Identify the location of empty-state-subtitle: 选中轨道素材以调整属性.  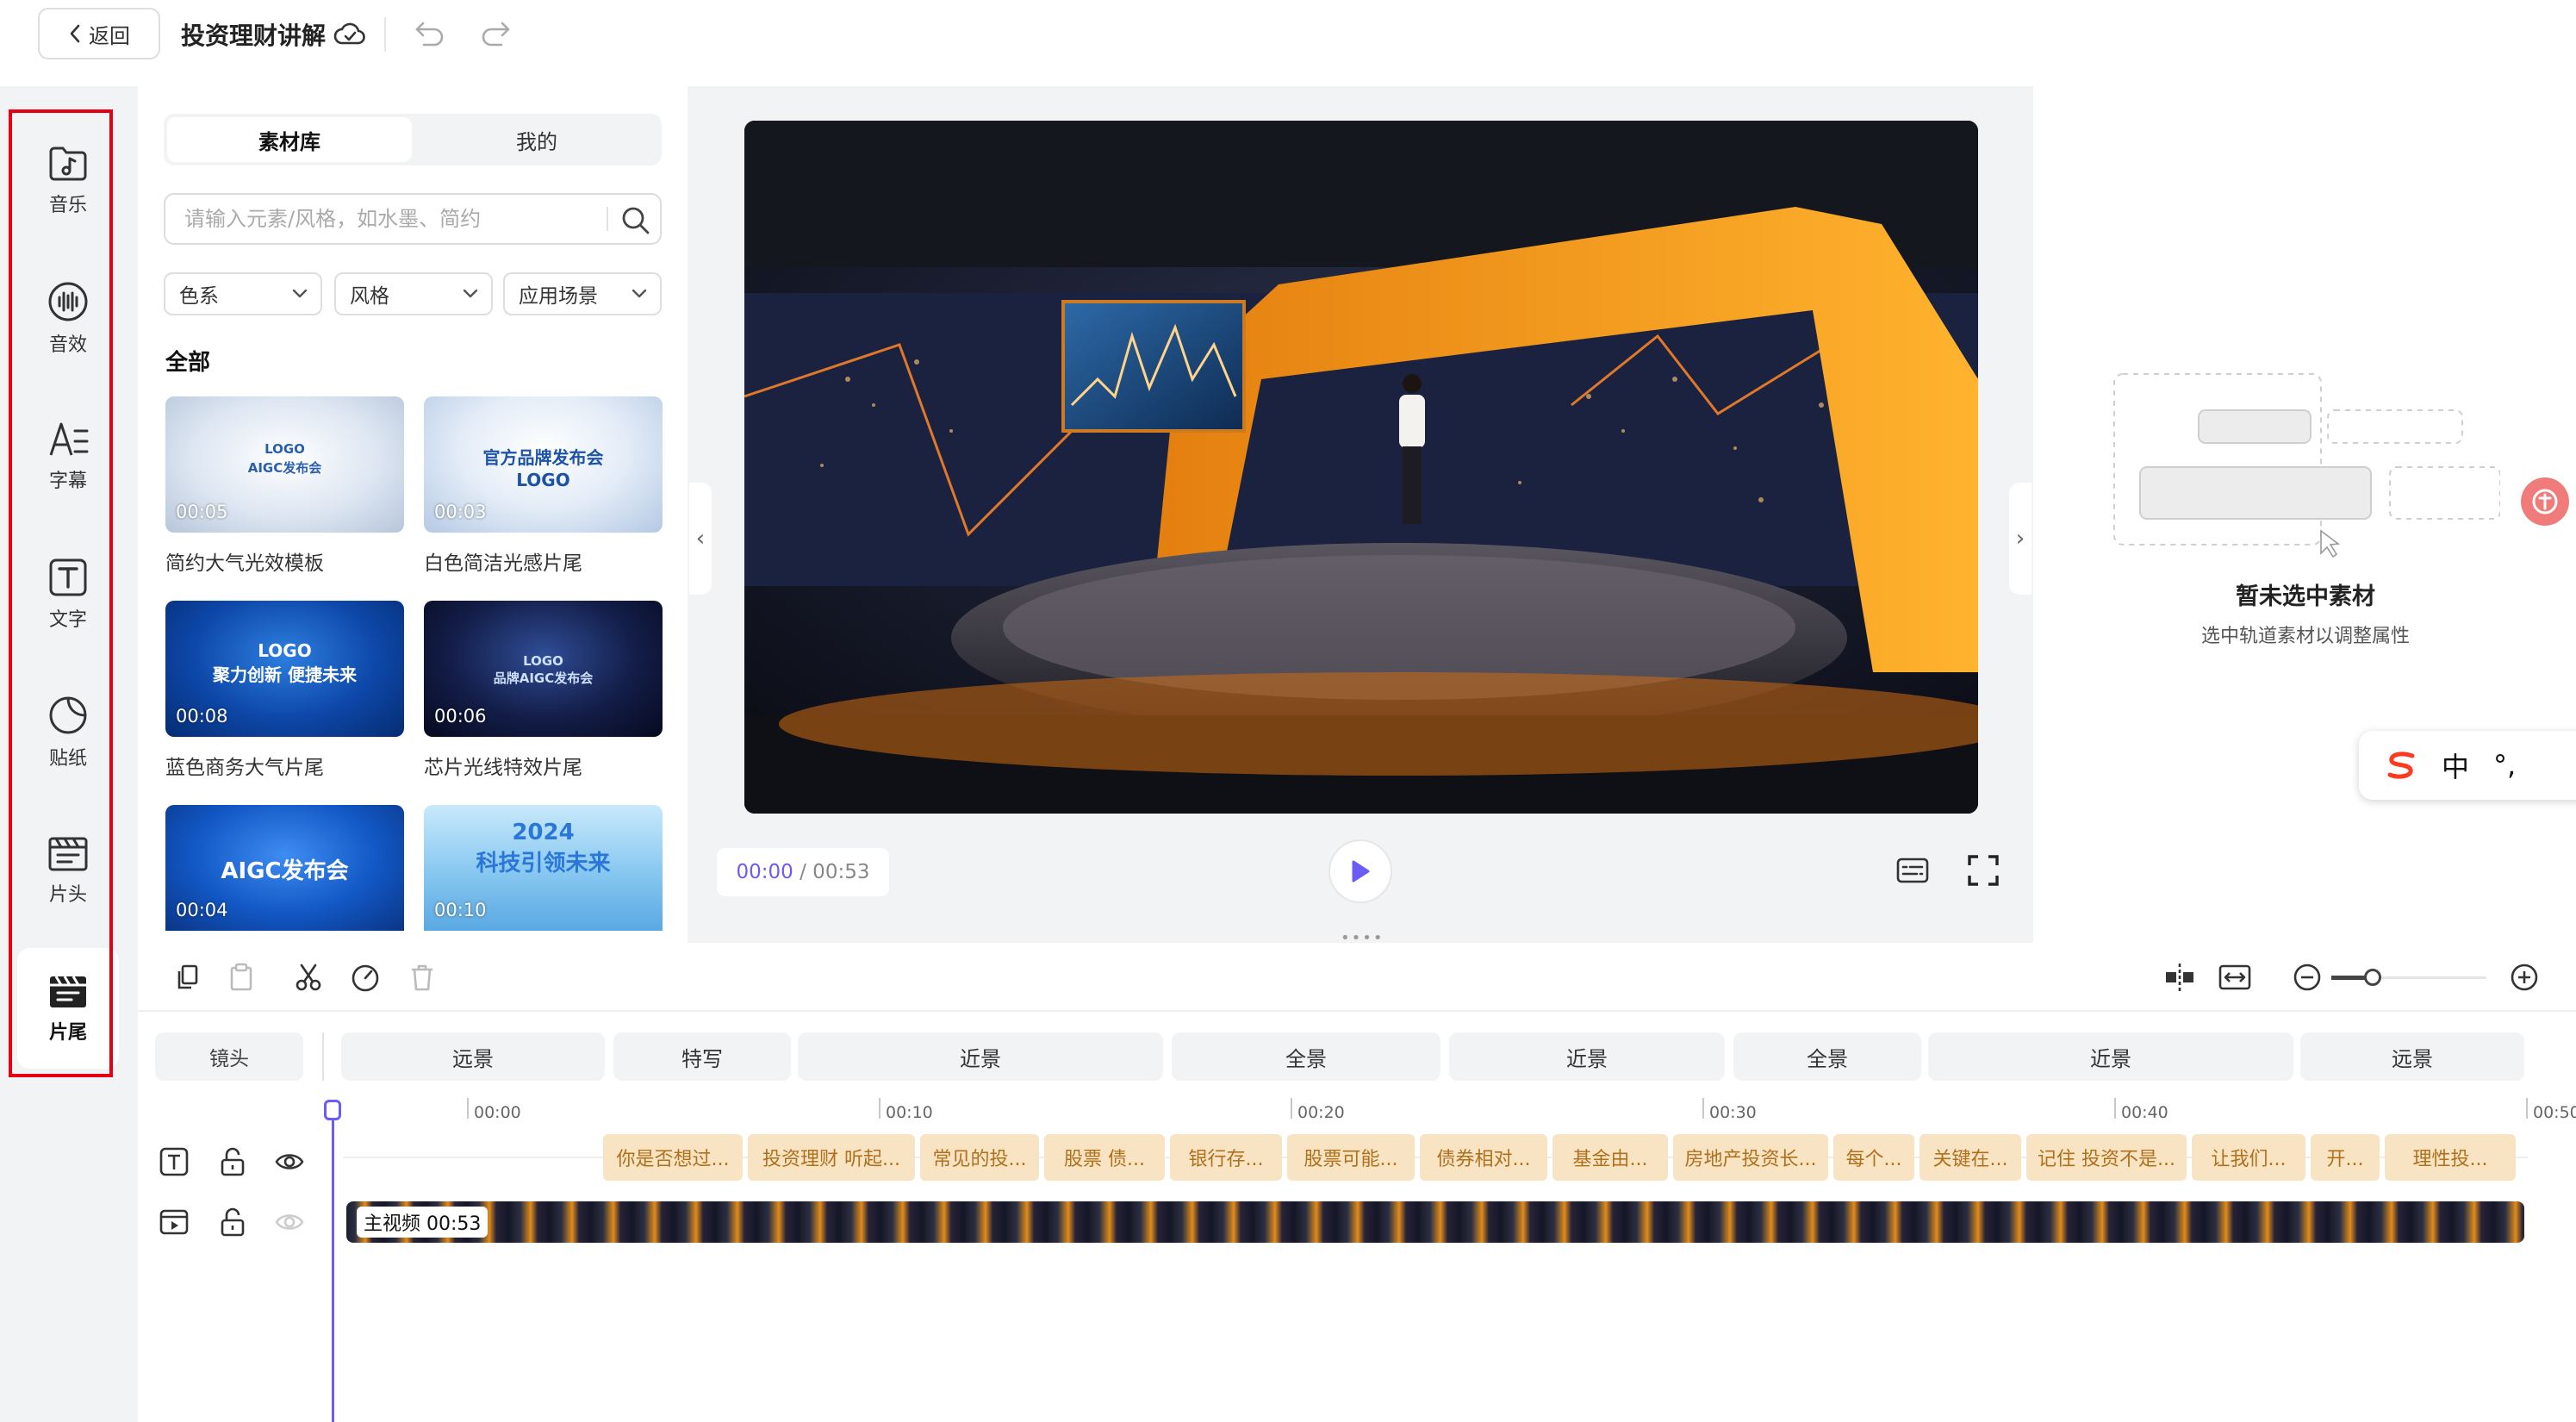
(2305, 636).